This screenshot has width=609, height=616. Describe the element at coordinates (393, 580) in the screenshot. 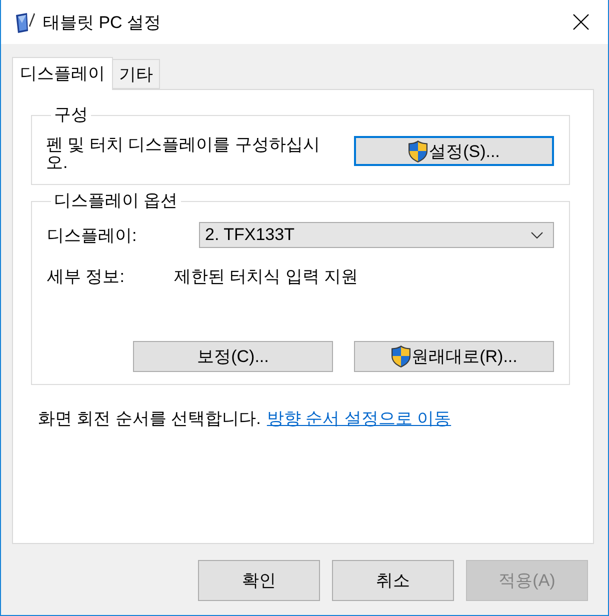

I see `dialog-button: 취소` at that location.